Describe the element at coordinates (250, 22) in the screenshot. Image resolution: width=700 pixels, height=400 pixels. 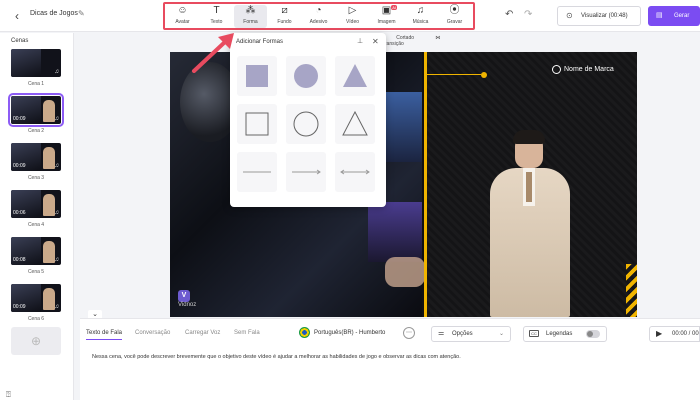
I see `tool-label: Forma` at that location.